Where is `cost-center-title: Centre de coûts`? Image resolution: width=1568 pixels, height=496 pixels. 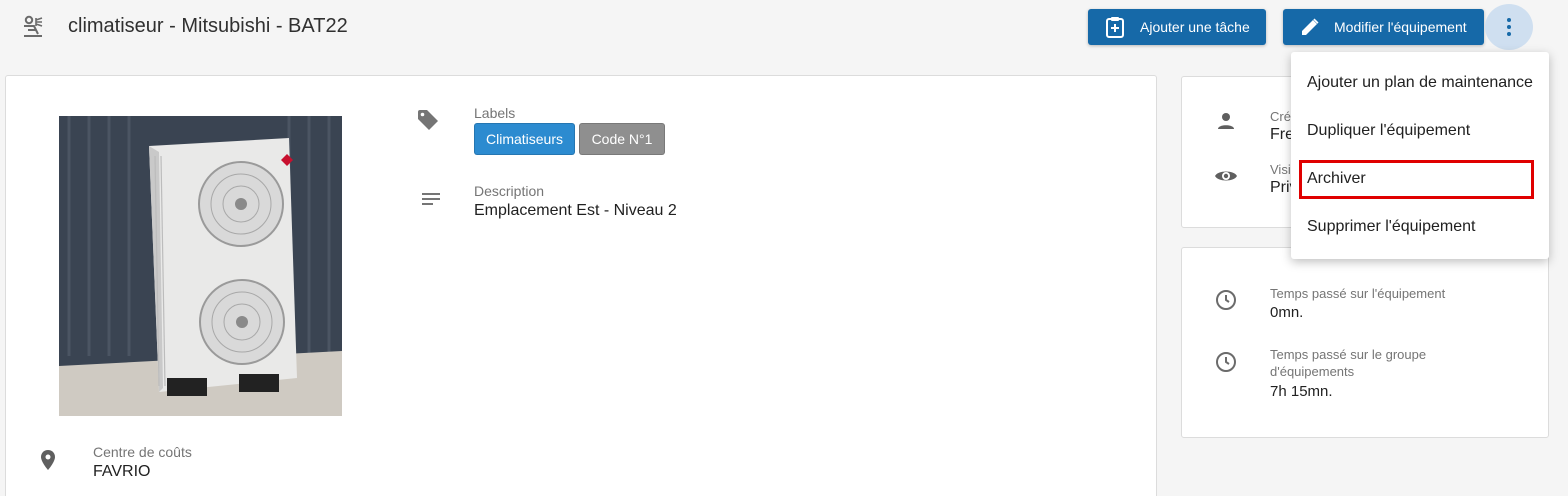 cost-center-title: Centre de coûts is located at coordinates (142, 452).